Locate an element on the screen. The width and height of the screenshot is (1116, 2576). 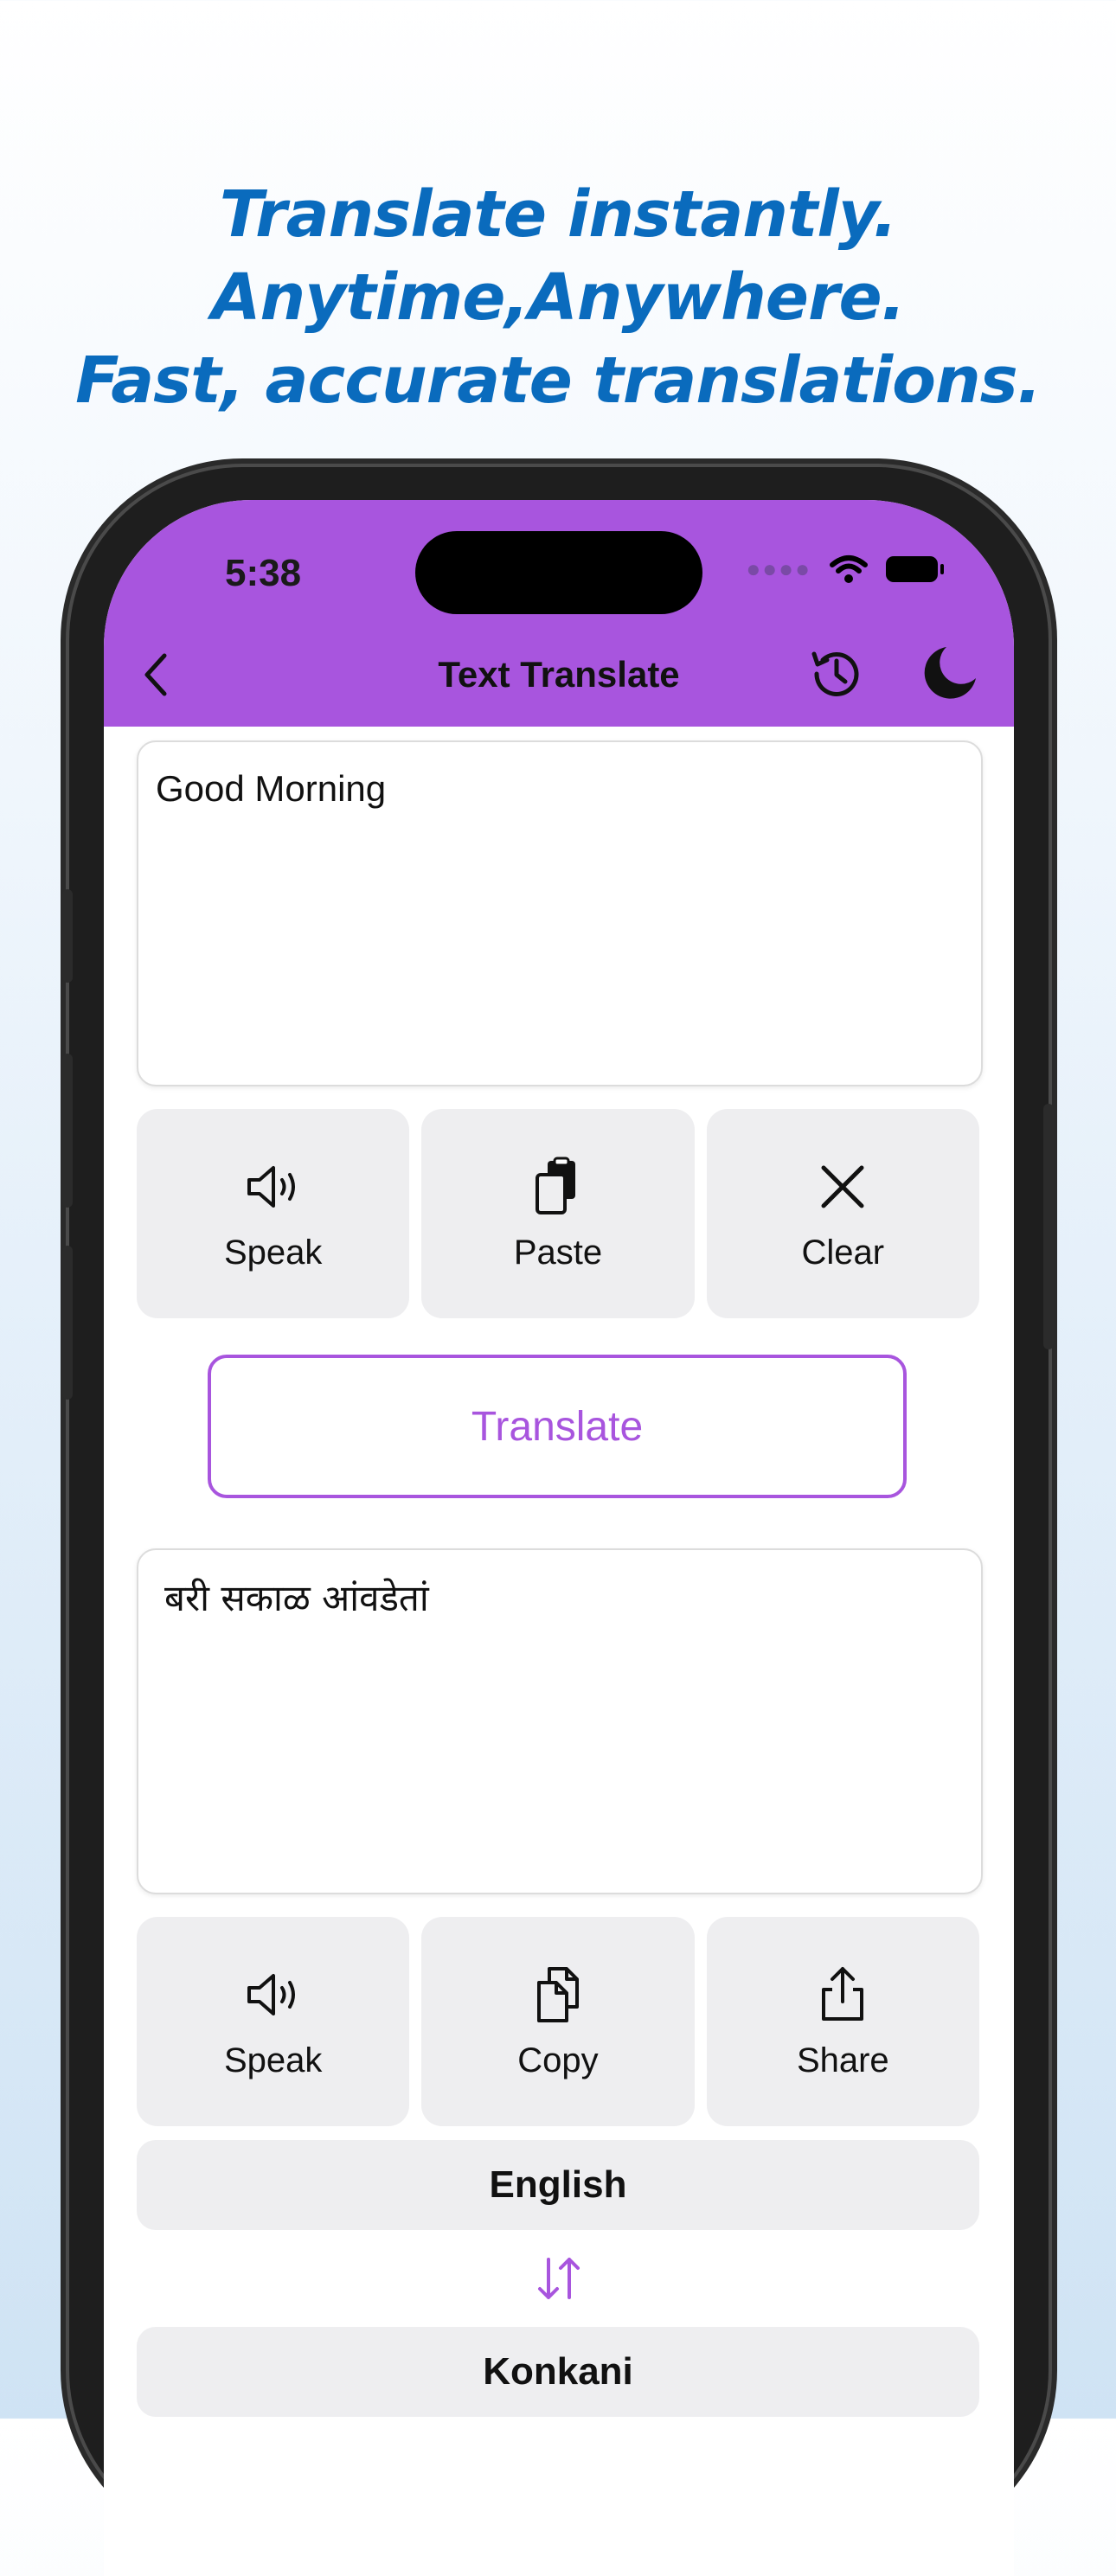
volume-up-button is located at coordinates (67, 1131).